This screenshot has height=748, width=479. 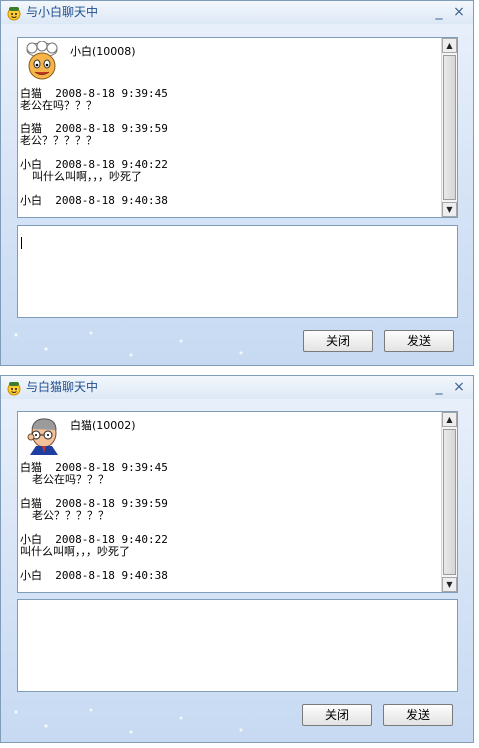 What do you see at coordinates (103, 51) in the screenshot?
I see `contact-name: 小白(10008)` at bounding box center [103, 51].